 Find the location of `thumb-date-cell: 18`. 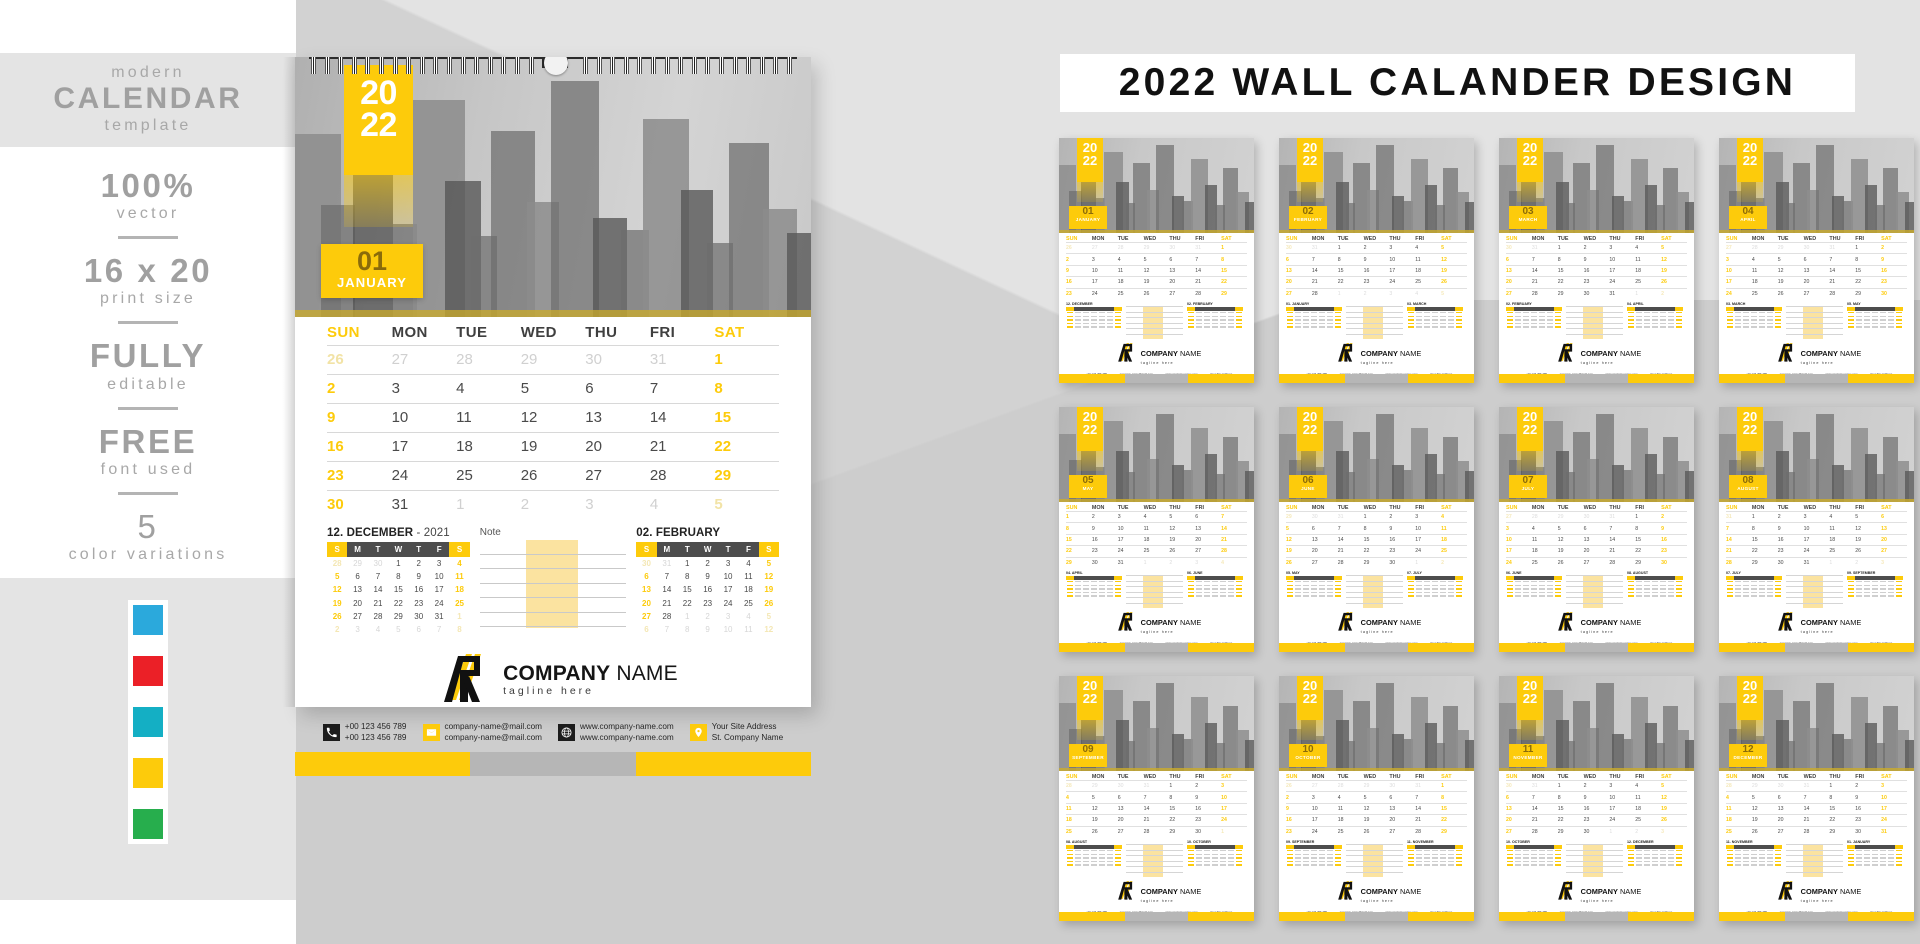

thumb-date-cell: 18 is located at coordinates (1648, 270).